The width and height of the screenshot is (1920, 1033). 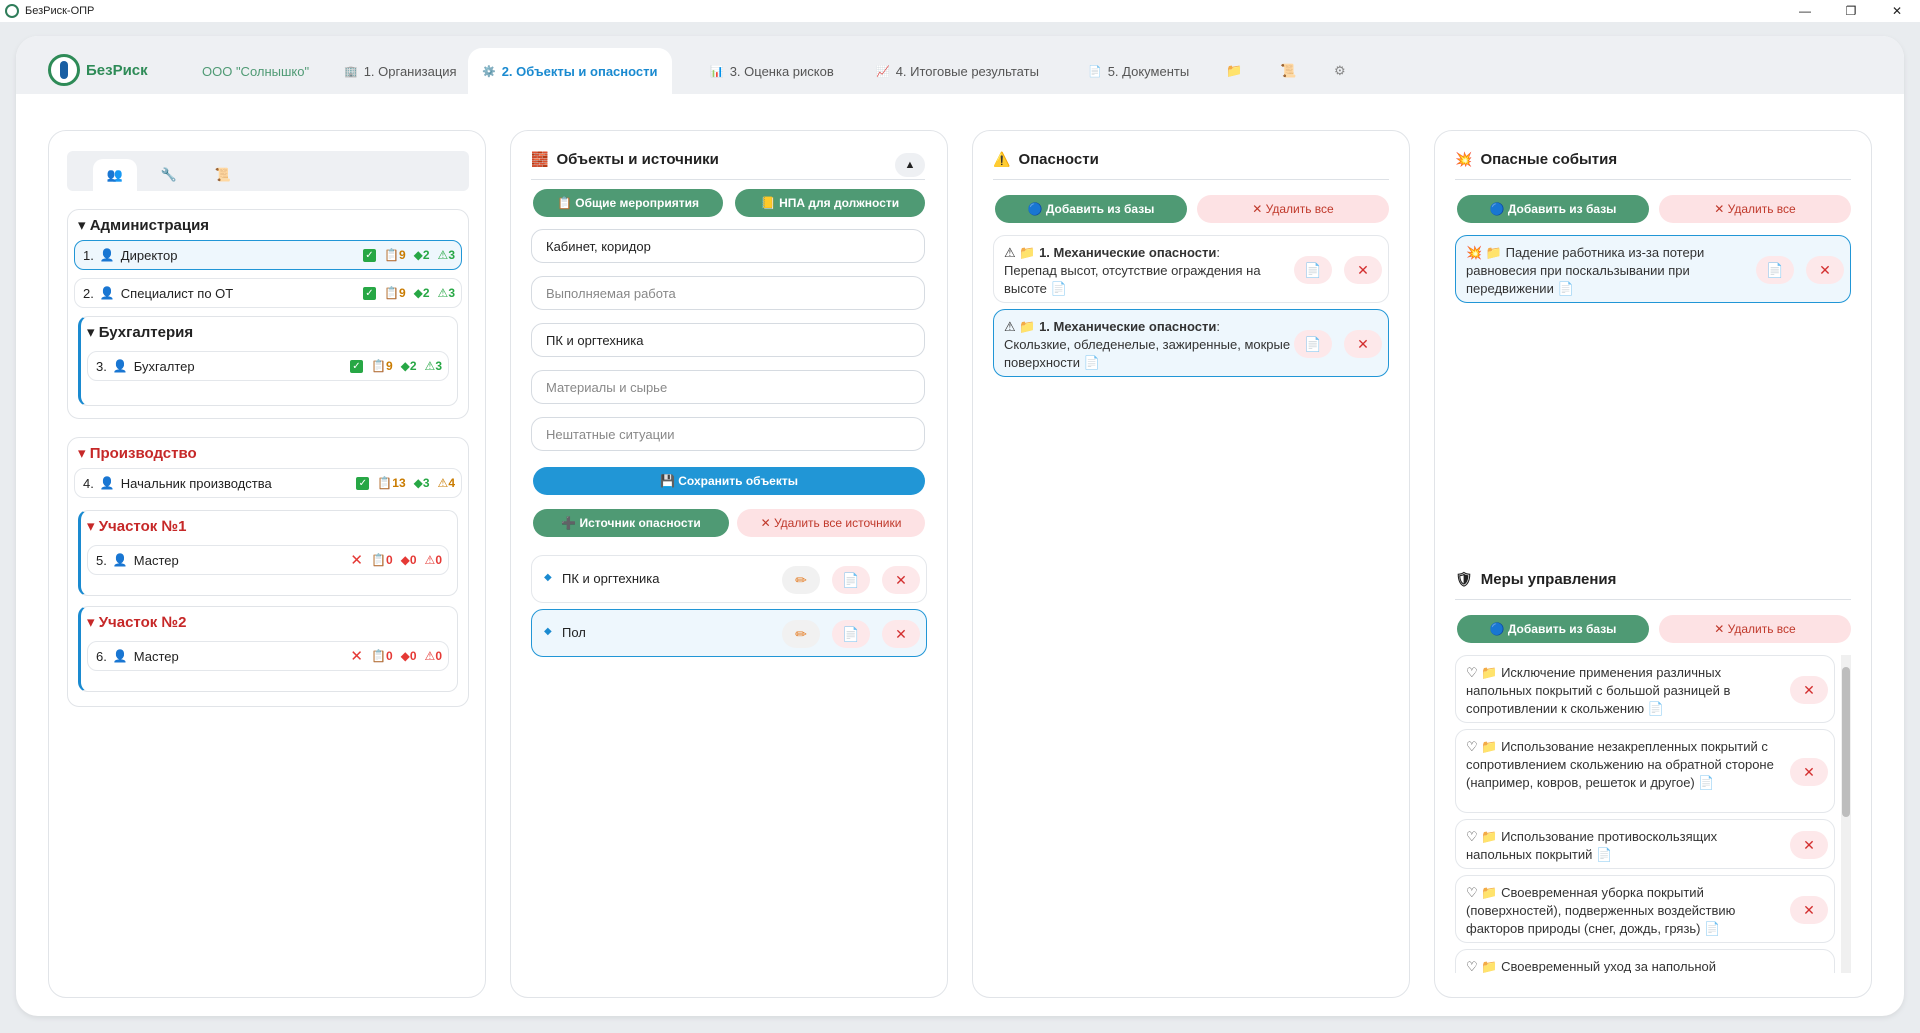 What do you see at coordinates (356, 560) in the screenshot?
I see `status-error-icon: ✕` at bounding box center [356, 560].